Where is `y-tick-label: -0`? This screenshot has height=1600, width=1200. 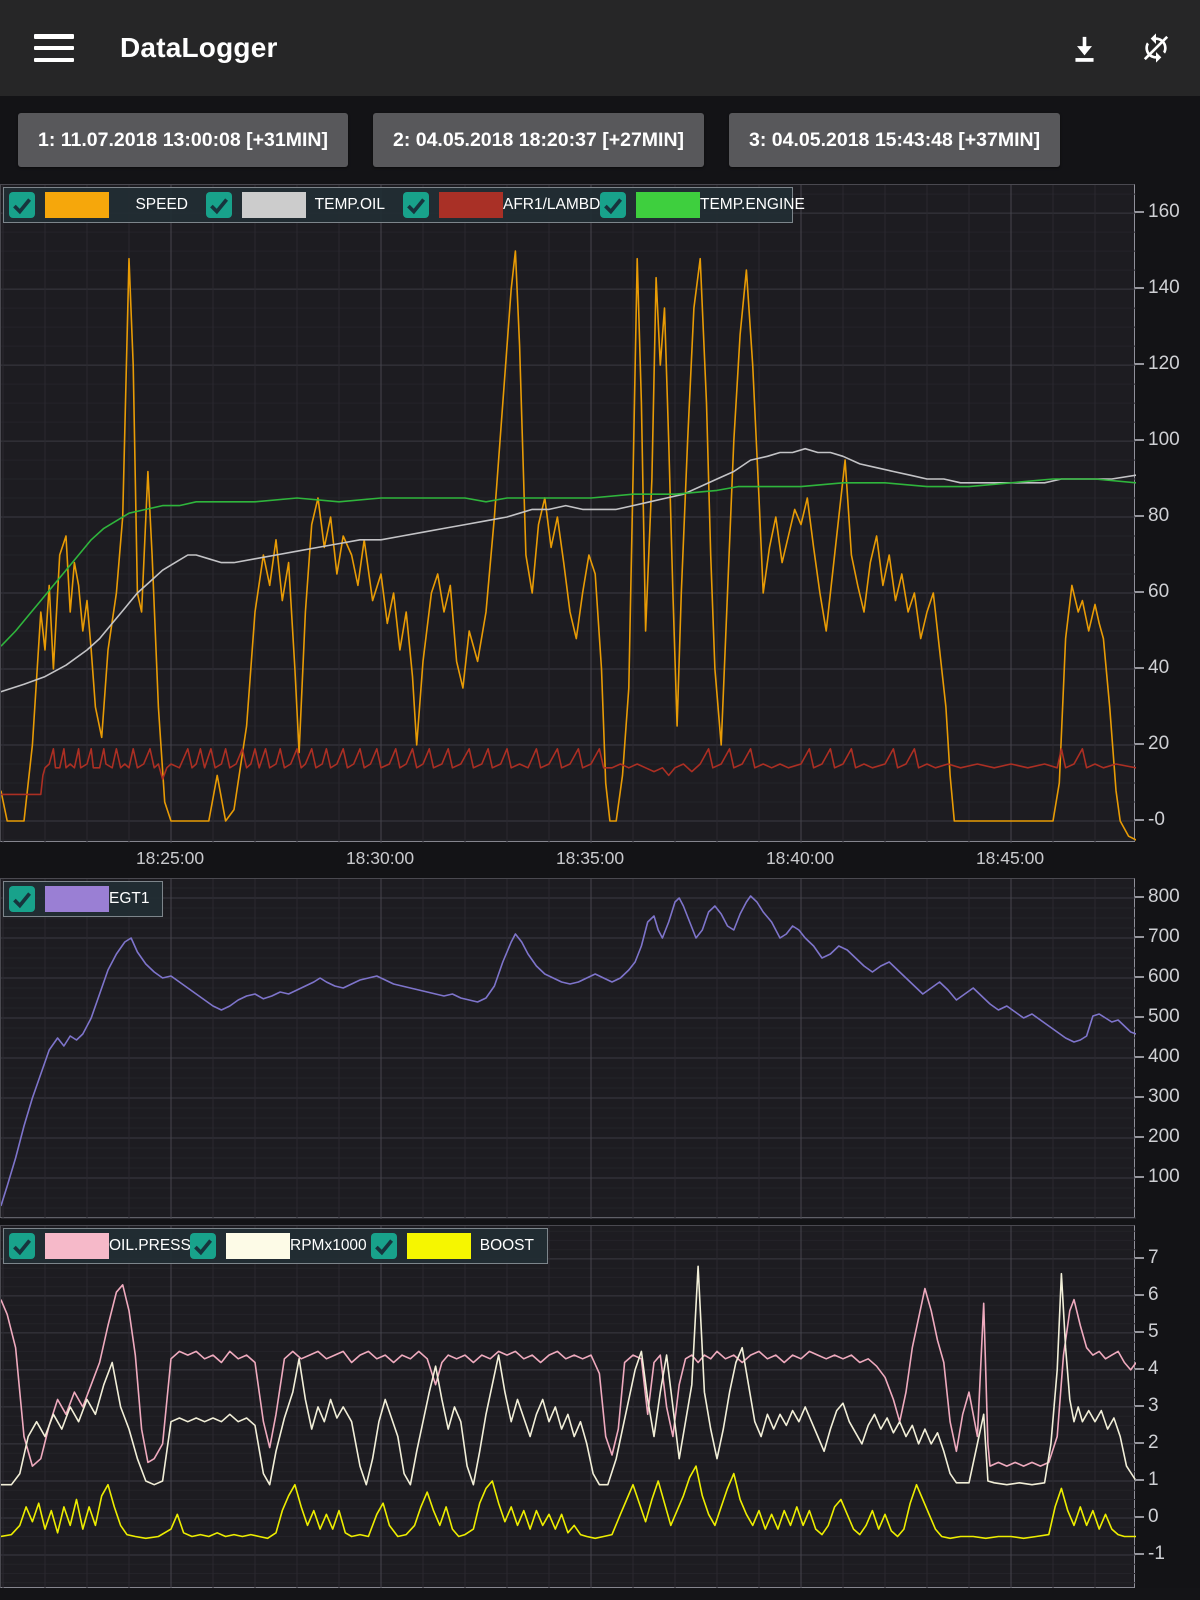 y-tick-label: -0 is located at coordinates (1156, 819).